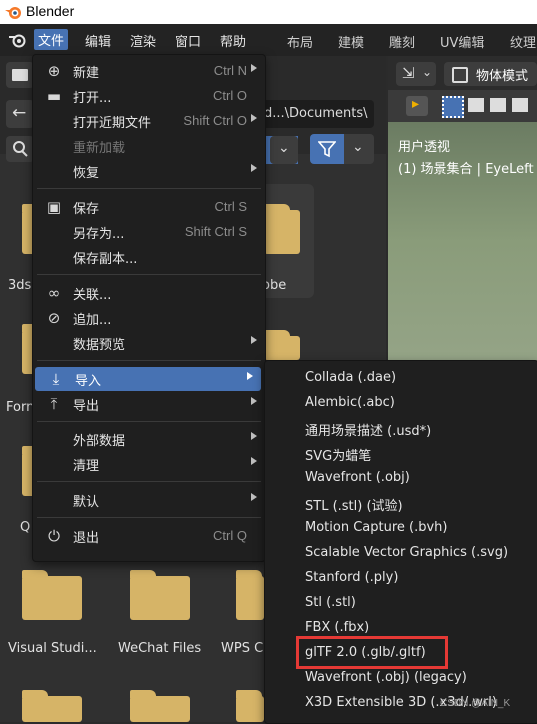 The width and height of the screenshot is (537, 724). Describe the element at coordinates (351, 41) in the screenshot. I see `tab-modeling: 建模` at that location.